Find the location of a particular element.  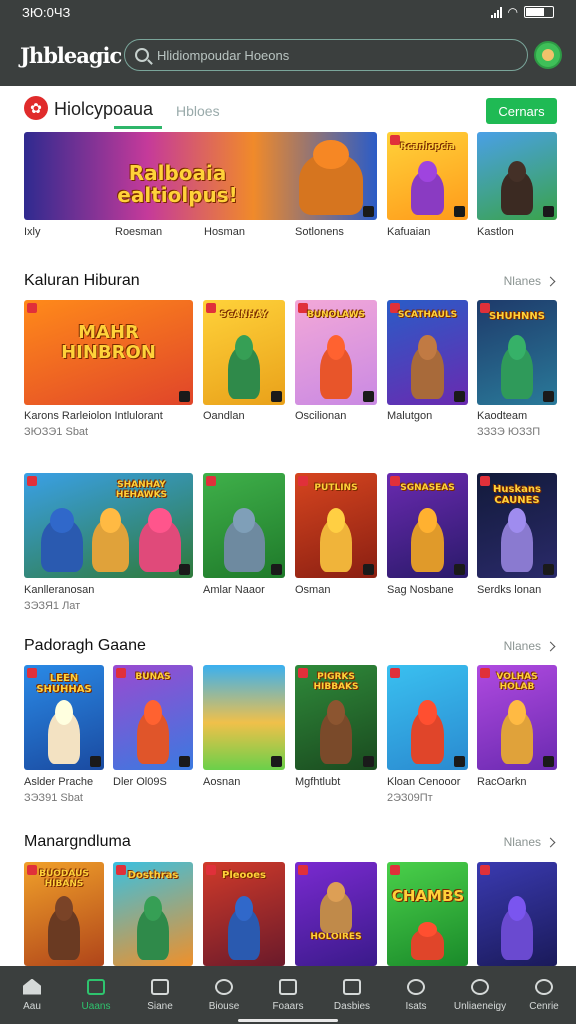

game-tile: LEEN SHUHHAS is located at coordinates (64, 717).